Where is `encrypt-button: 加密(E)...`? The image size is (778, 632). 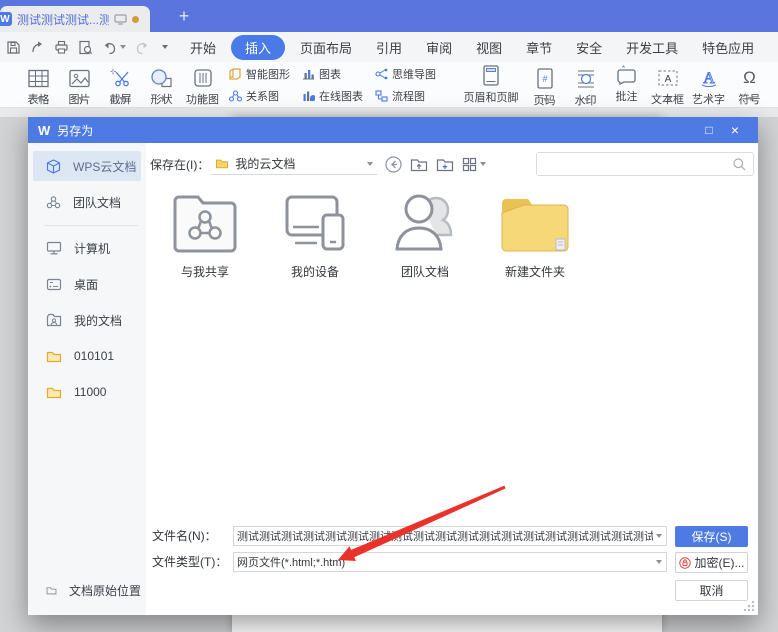 encrypt-button: 加密(E)... is located at coordinates (711, 562).